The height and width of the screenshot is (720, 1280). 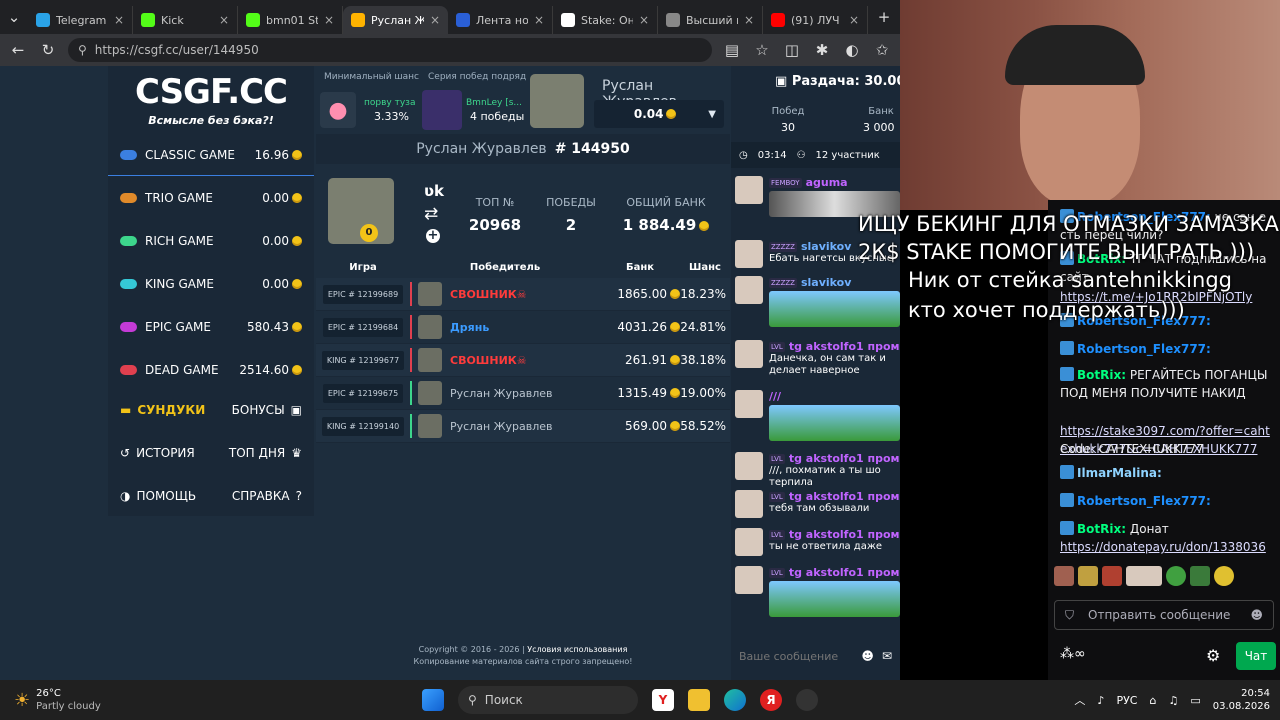 I want to click on battery-icon: ▭, so click(x=1195, y=700).